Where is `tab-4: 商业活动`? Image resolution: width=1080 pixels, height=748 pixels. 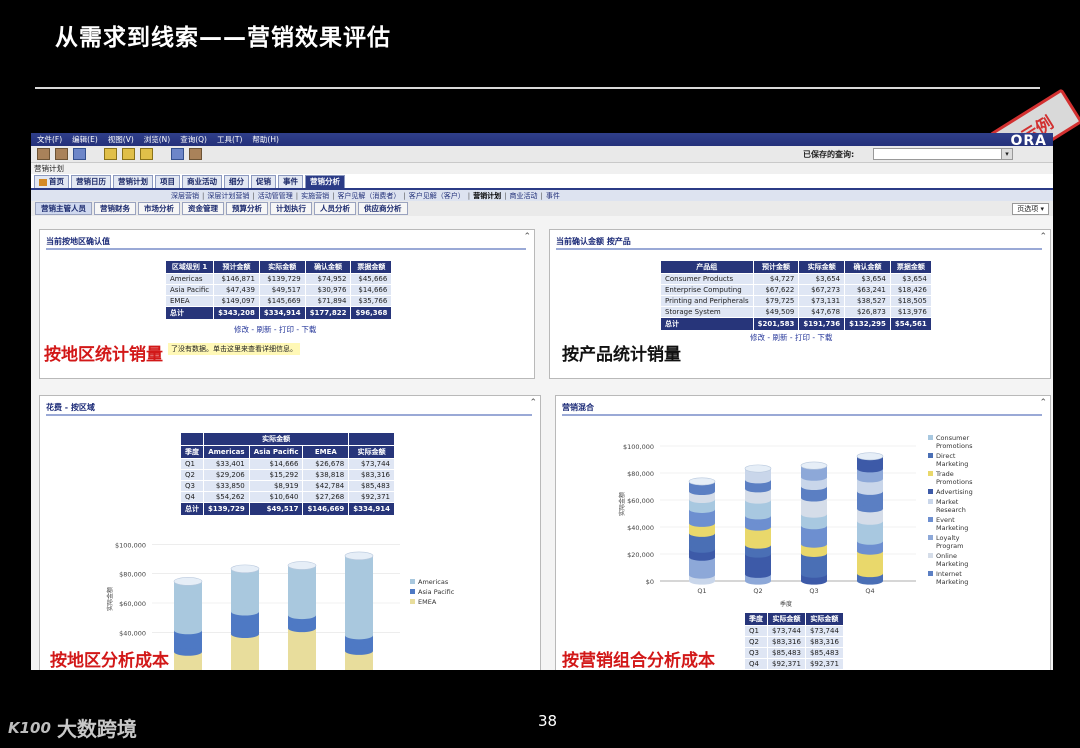 tab-4: 商业活动 is located at coordinates (202, 181).